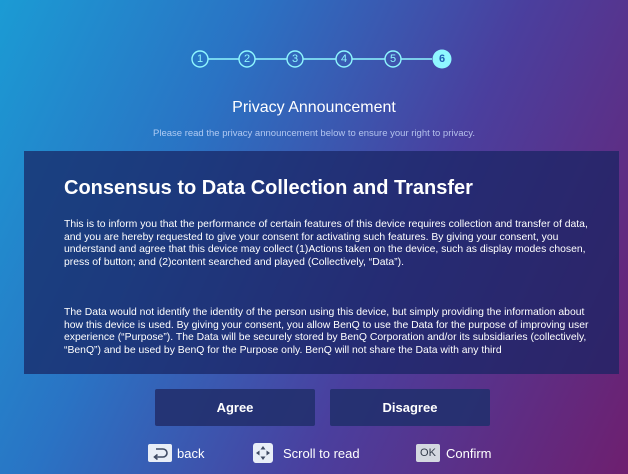  What do you see at coordinates (235, 407) in the screenshot?
I see `agree-button: Agree` at bounding box center [235, 407].